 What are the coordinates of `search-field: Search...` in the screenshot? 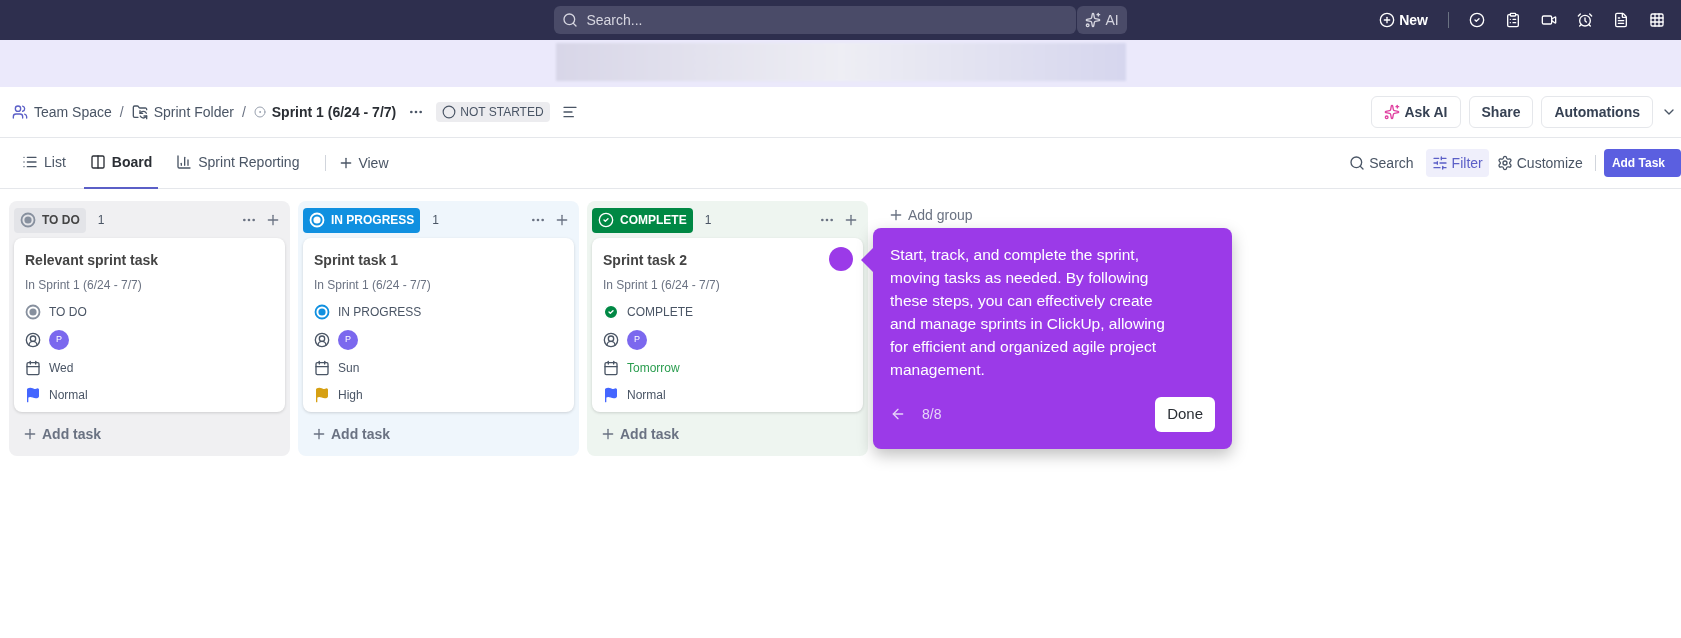 It's located at (827, 20).